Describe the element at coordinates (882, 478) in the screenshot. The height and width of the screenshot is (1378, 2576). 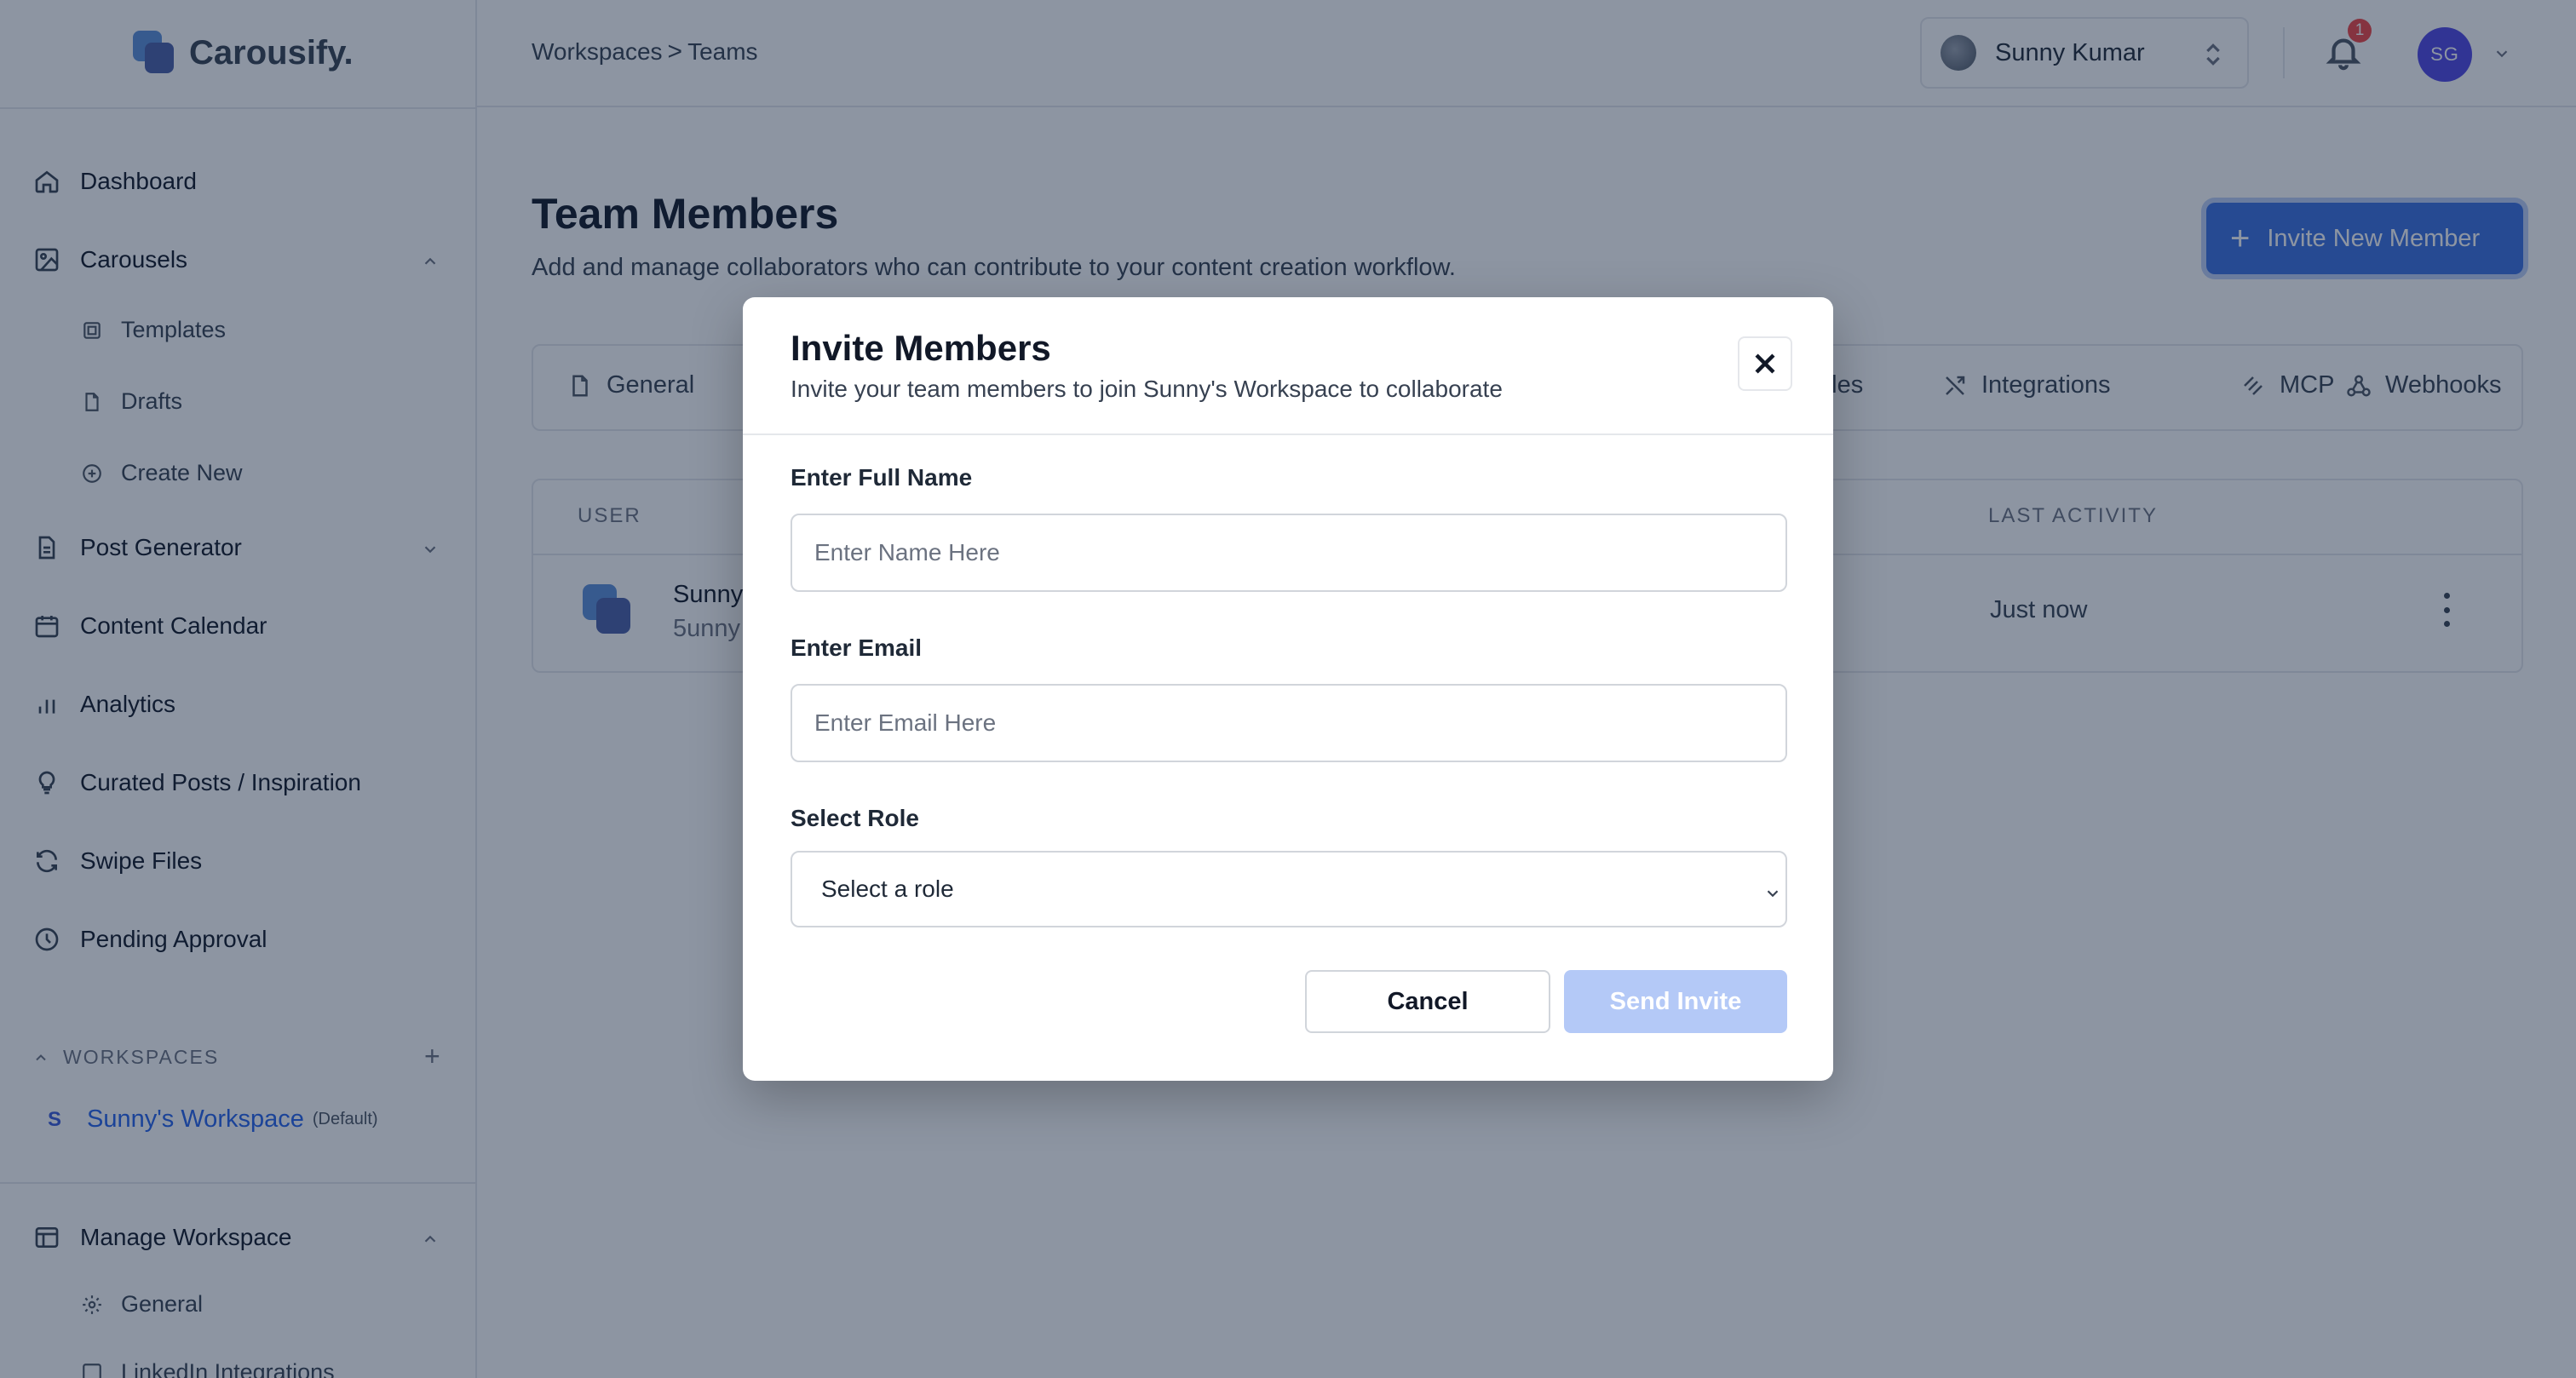
I see `full-name-label: Enter Full Name` at that location.